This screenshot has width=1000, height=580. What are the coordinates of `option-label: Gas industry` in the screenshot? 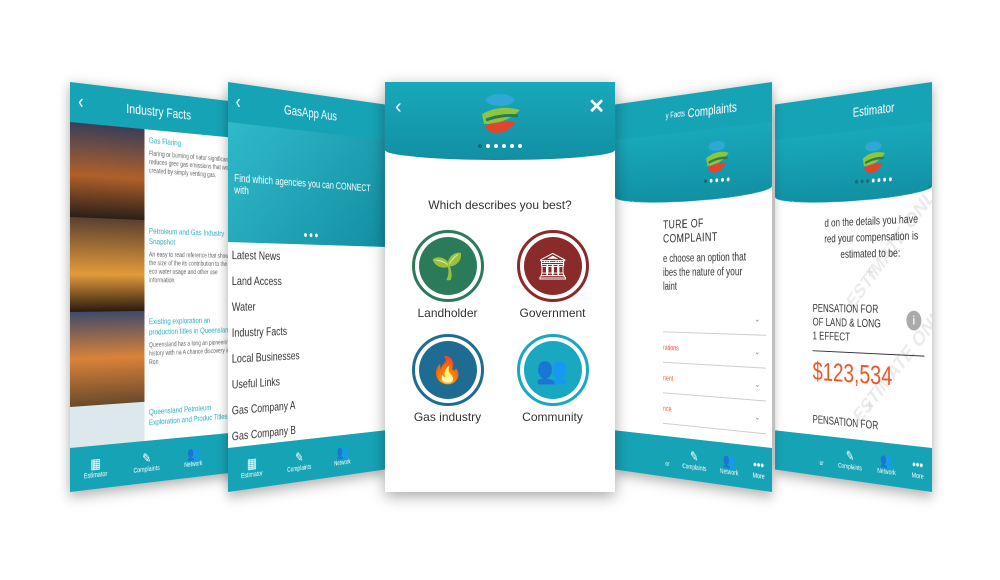 It's located at (447, 417).